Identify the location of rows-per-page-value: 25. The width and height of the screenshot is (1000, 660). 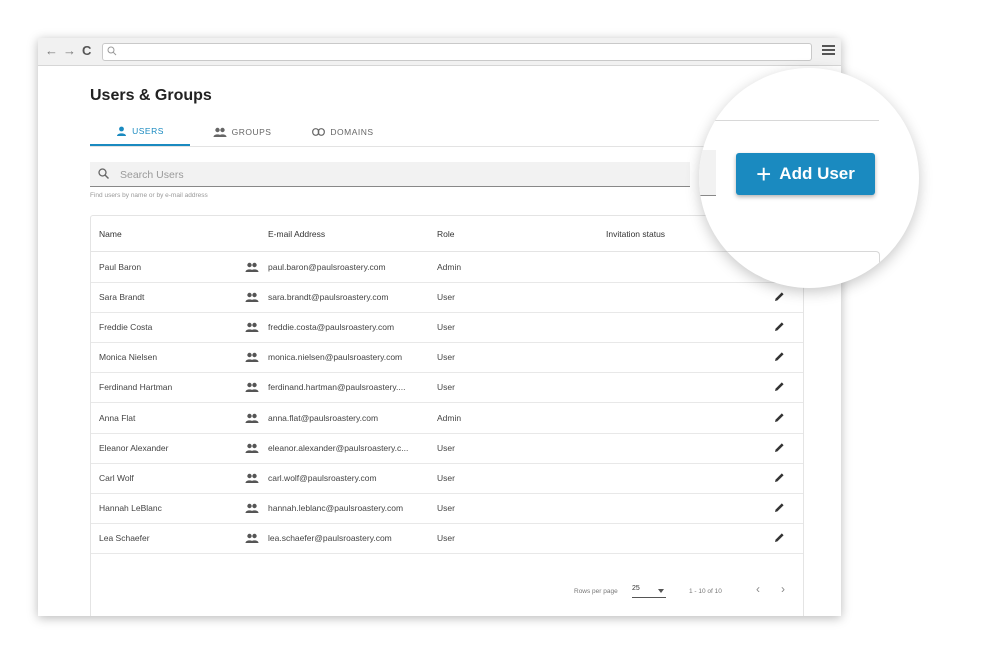
(636, 588).